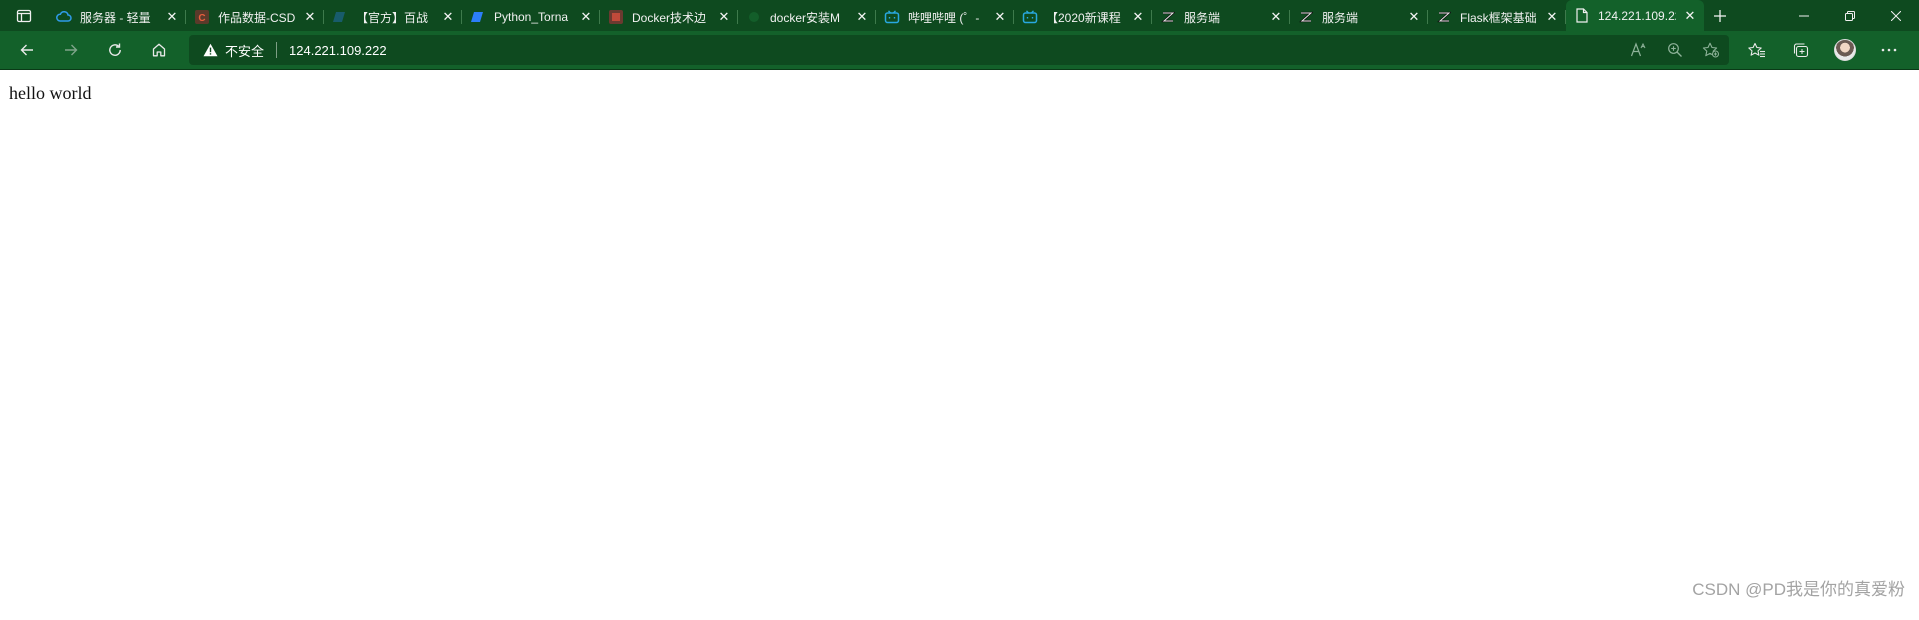 This screenshot has height=620, width=1919. I want to click on csdn-icon: C, so click(202, 17).